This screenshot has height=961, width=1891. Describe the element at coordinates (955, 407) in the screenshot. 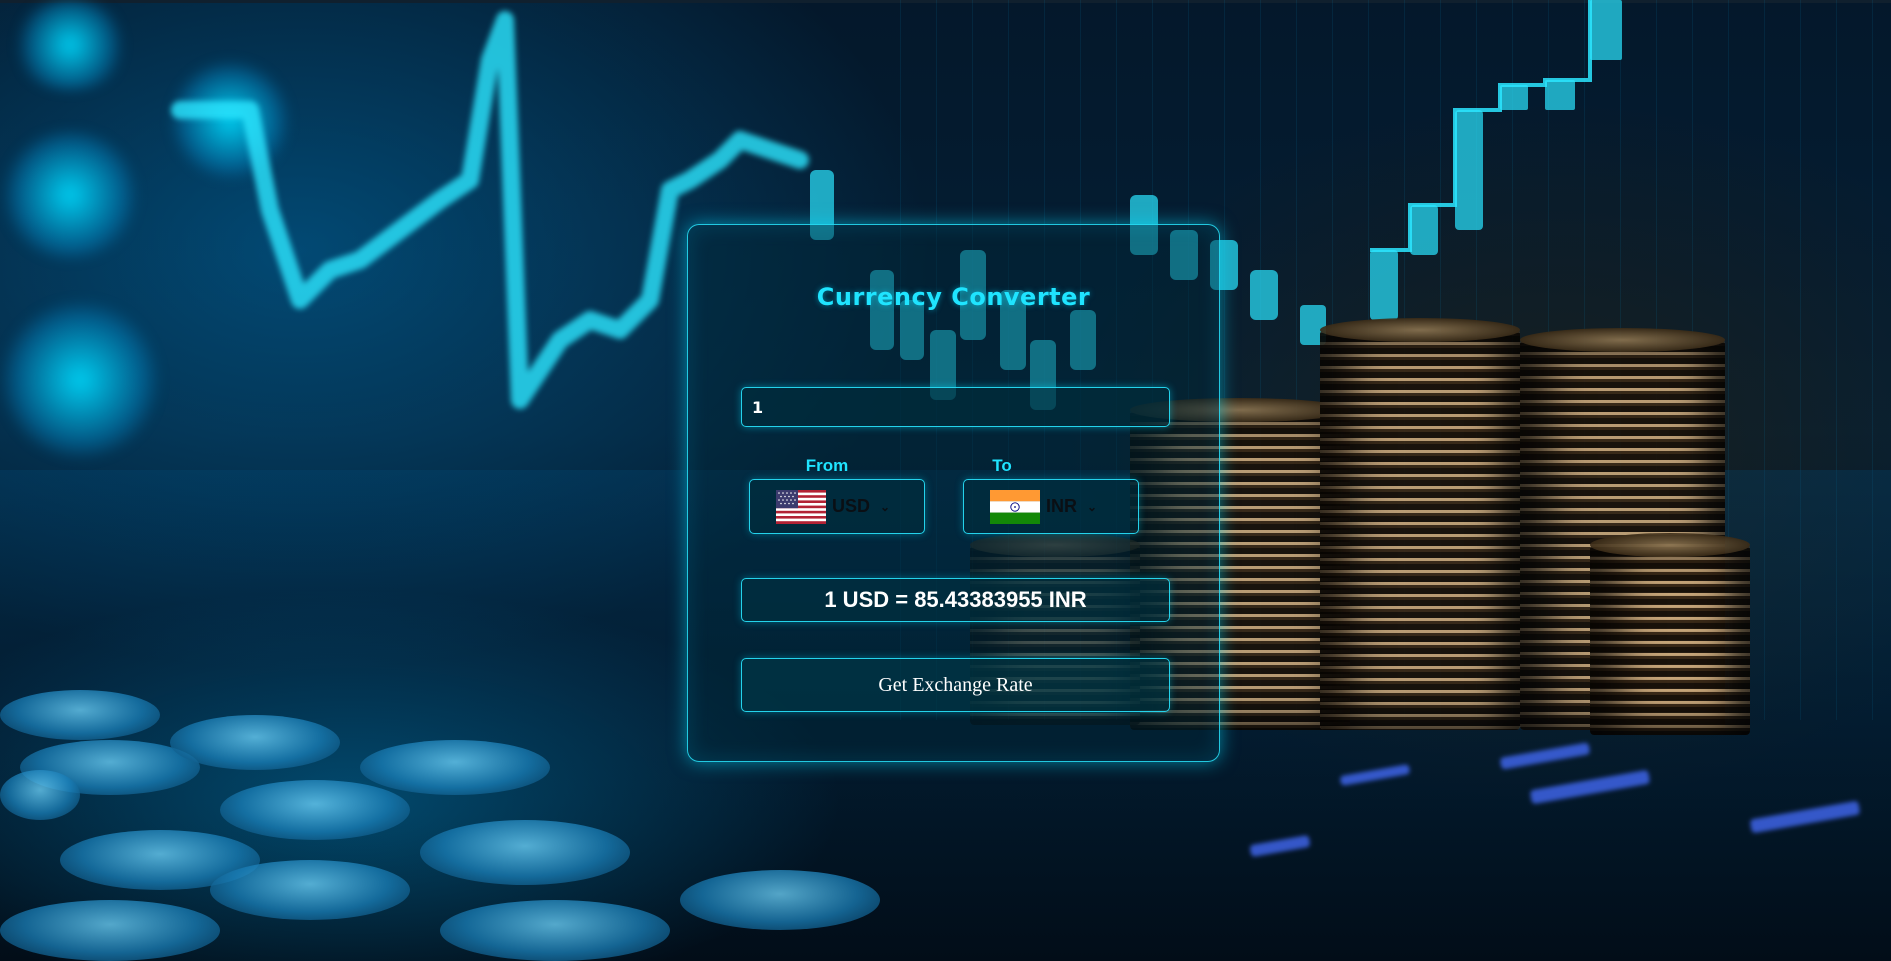

I see `amount-input` at that location.